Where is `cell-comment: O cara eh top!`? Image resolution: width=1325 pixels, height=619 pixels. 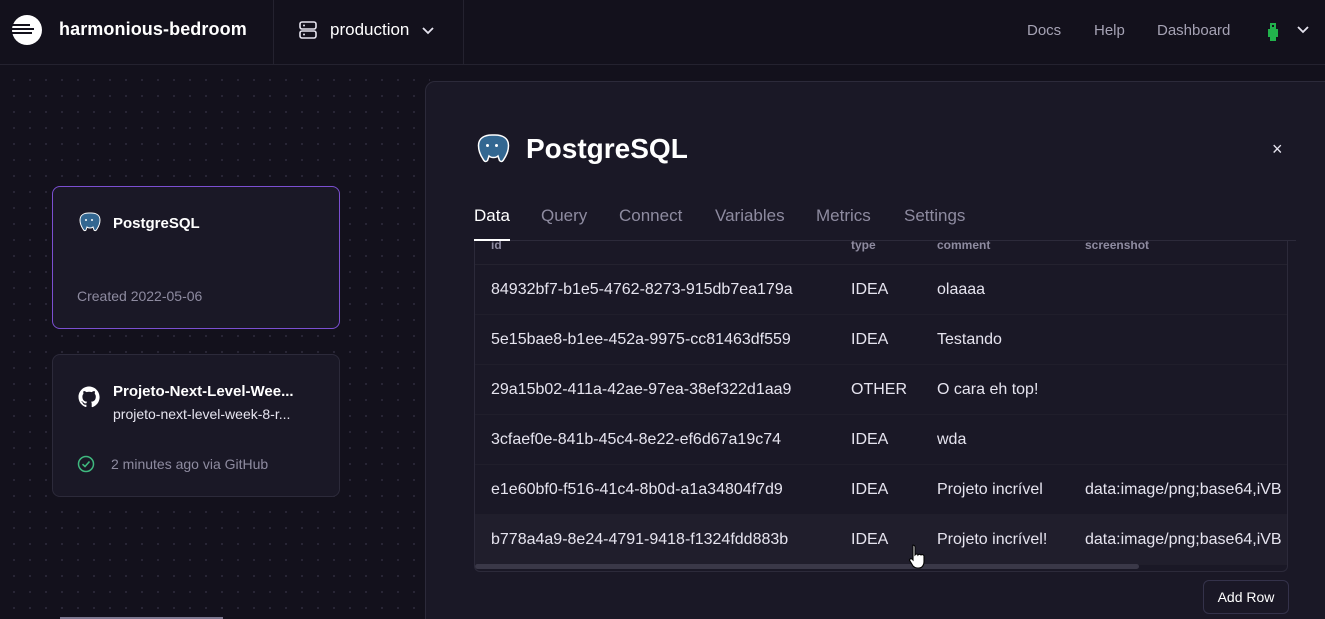
cell-comment: O cara eh top! is located at coordinates (987, 390).